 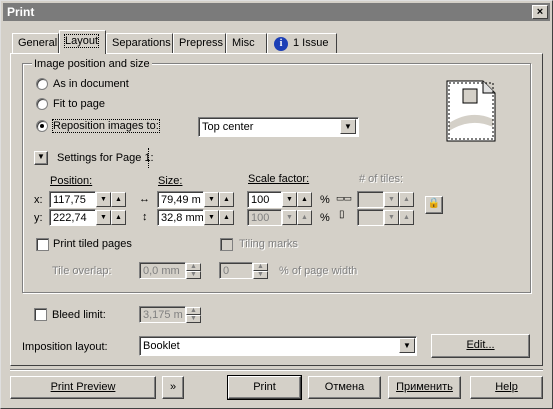 I want to click on tile-overlap-label: Tile overlap:, so click(x=82, y=271).